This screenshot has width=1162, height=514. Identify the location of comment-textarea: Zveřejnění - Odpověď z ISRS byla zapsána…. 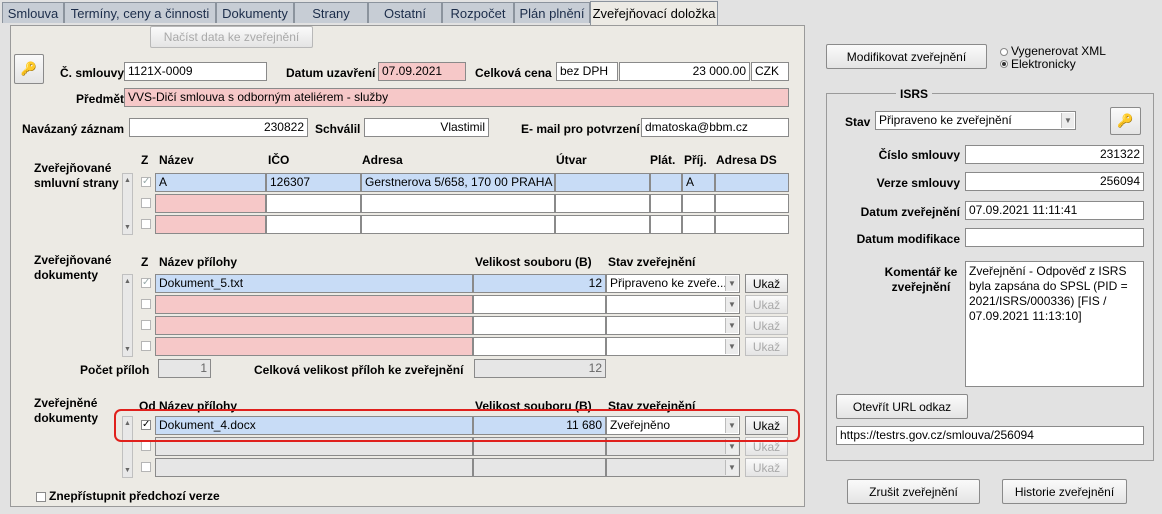
(1054, 324).